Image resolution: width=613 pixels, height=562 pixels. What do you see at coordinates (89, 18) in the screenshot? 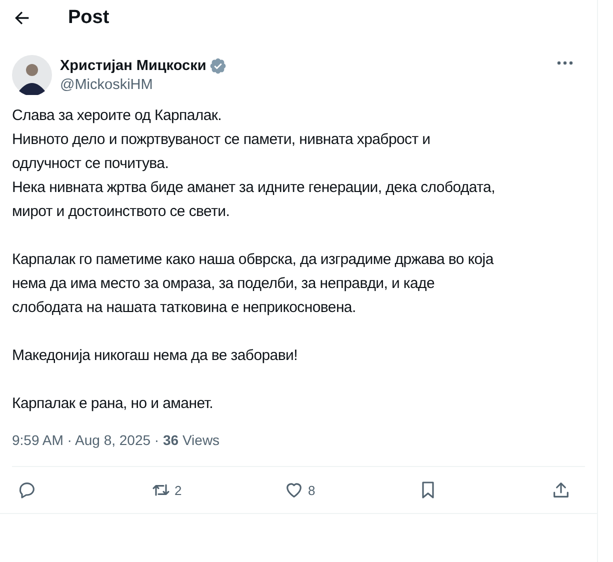
I see `page-title: Post` at bounding box center [89, 18].